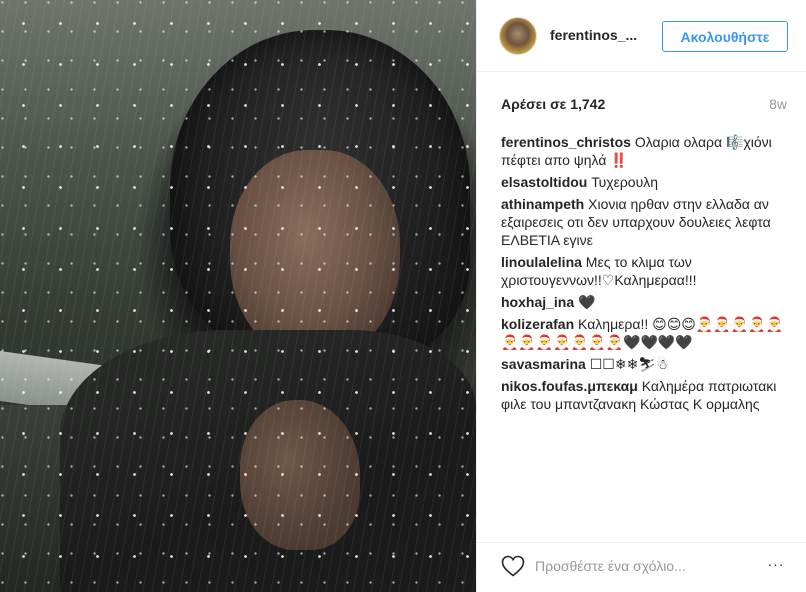  I want to click on comment-footer: ···, so click(641, 567).